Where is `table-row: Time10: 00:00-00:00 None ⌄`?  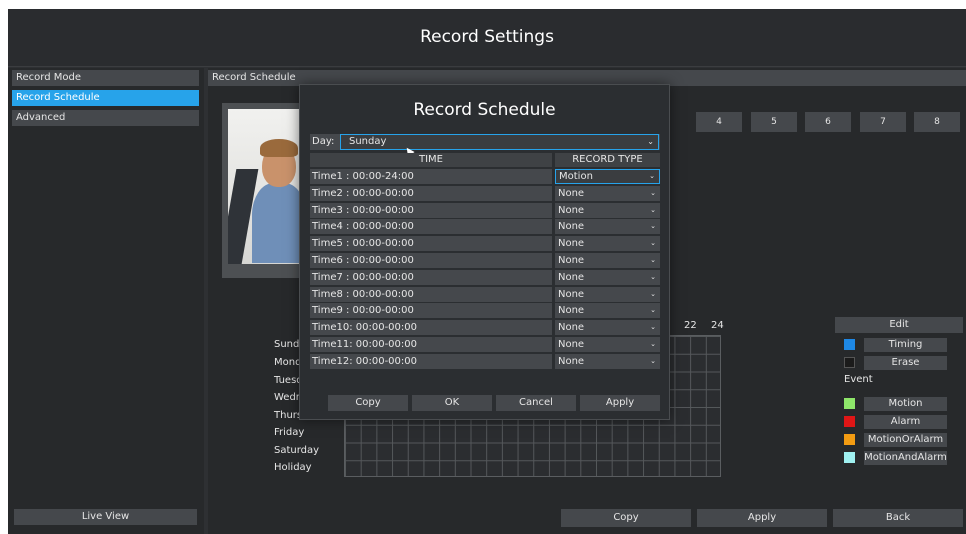 table-row: Time10: 00:00-00:00 None ⌄ is located at coordinates (485, 328).